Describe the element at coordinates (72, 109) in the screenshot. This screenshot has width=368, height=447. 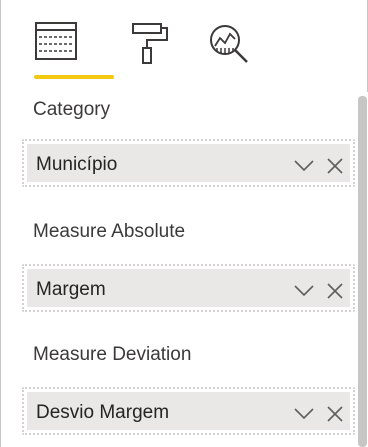
I see `category-label: Category` at that location.